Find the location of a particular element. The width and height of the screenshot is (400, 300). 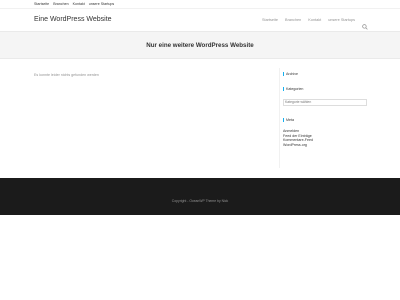

site-footer: Copyright - OceanWP Theme by Nick is located at coordinates (200, 196).